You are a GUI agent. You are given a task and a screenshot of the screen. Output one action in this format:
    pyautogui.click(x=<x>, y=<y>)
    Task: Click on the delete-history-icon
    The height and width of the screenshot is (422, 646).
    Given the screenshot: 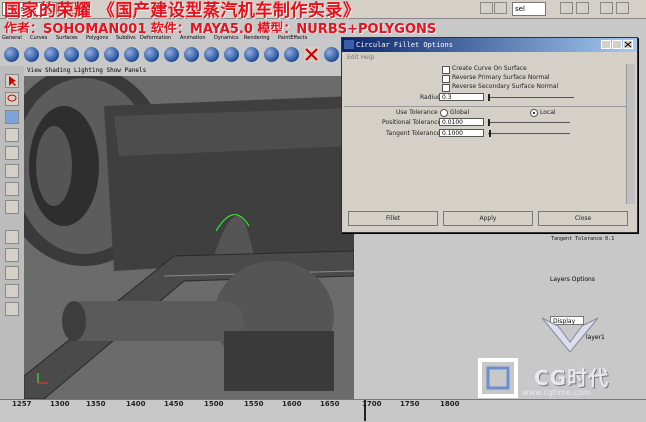 What is the action you would take?
    pyautogui.click(x=311, y=54)
    